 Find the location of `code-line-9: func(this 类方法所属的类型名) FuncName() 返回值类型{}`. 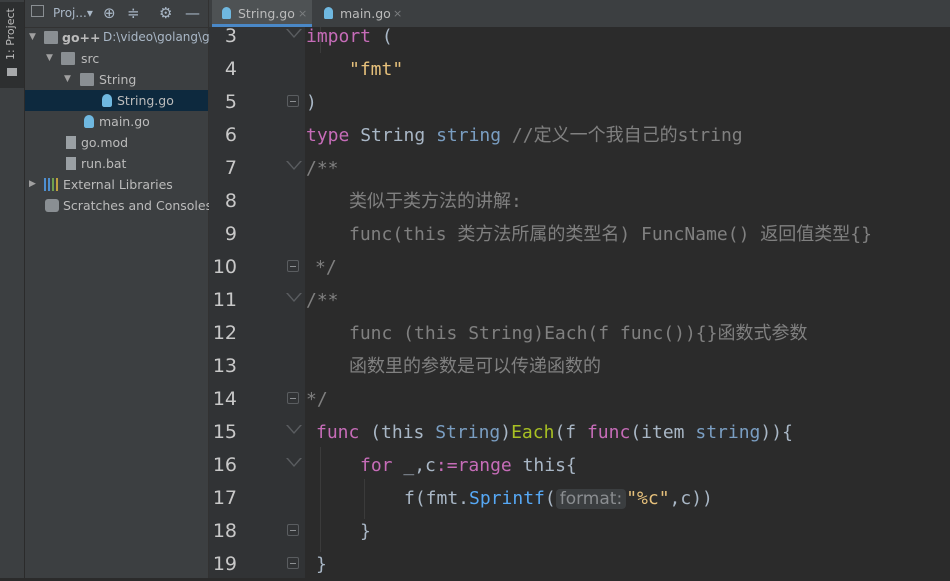

code-line-9: func(this 类方法所属的类型名) FuncName() 返回值类型{} is located at coordinates (610, 234).